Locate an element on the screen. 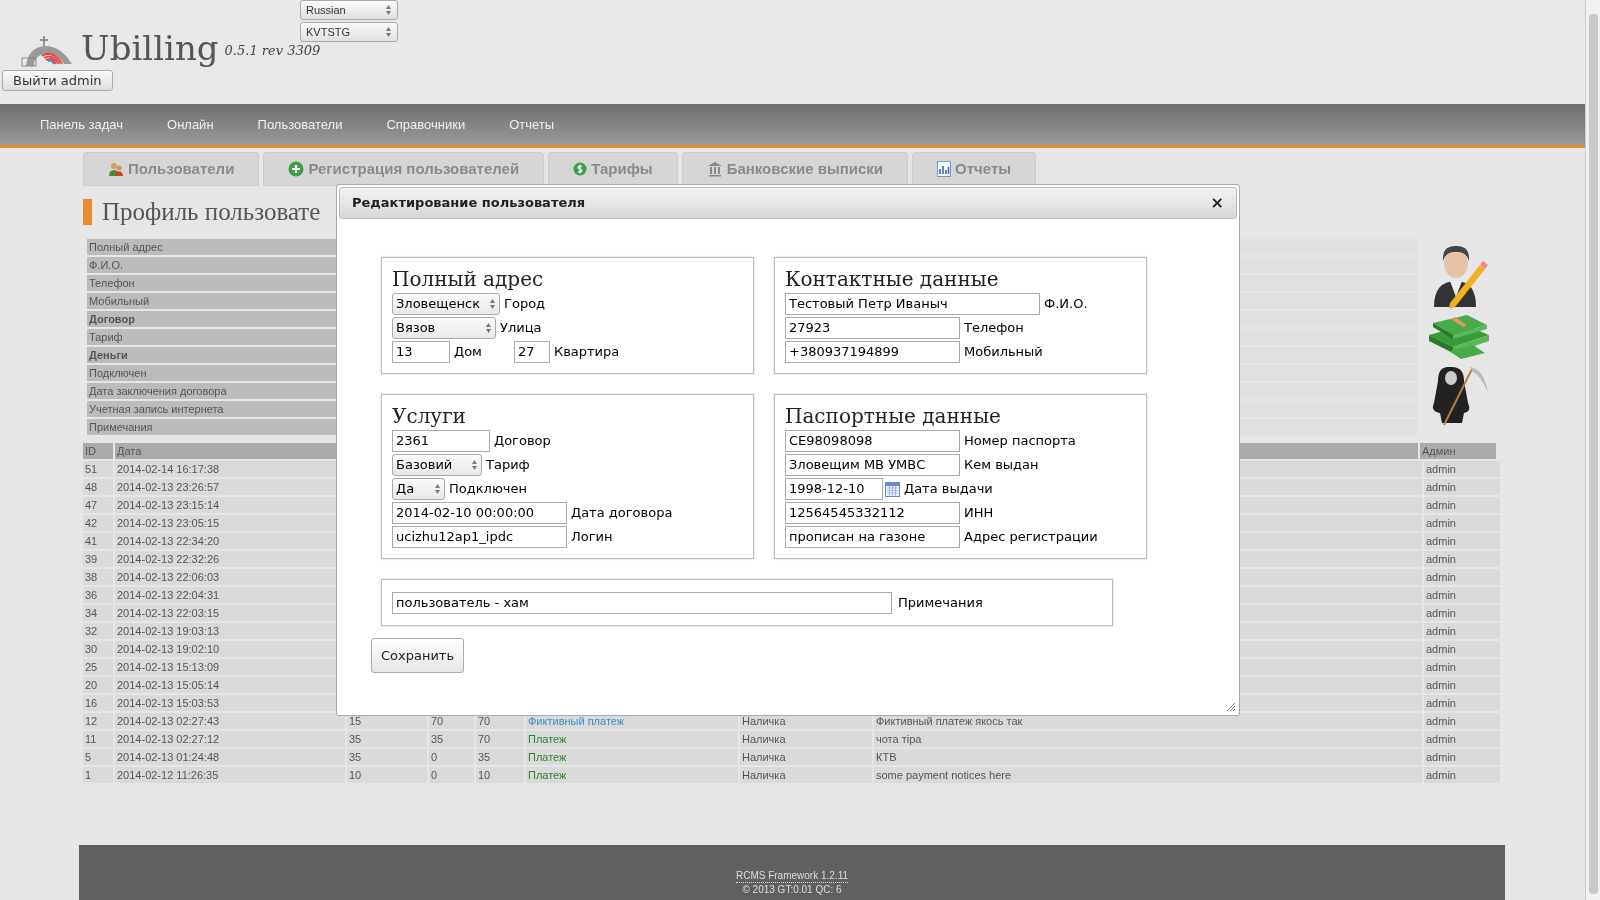 The width and height of the screenshot is (1600, 900). table-cell: 16 is located at coordinates (98, 703).